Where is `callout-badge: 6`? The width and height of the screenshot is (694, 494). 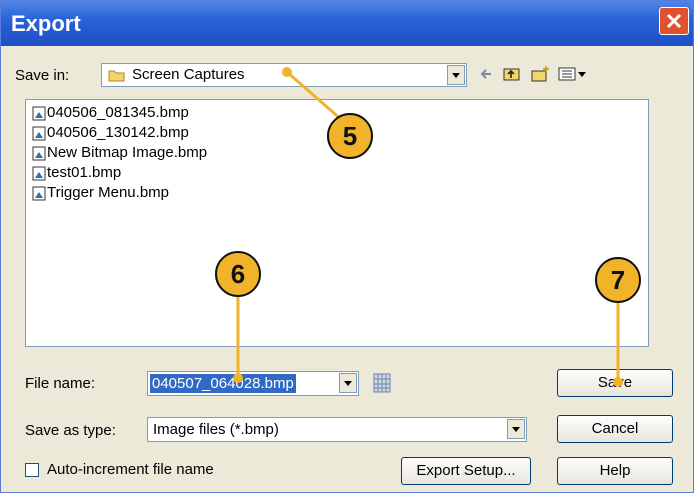 callout-badge: 6 is located at coordinates (238, 274).